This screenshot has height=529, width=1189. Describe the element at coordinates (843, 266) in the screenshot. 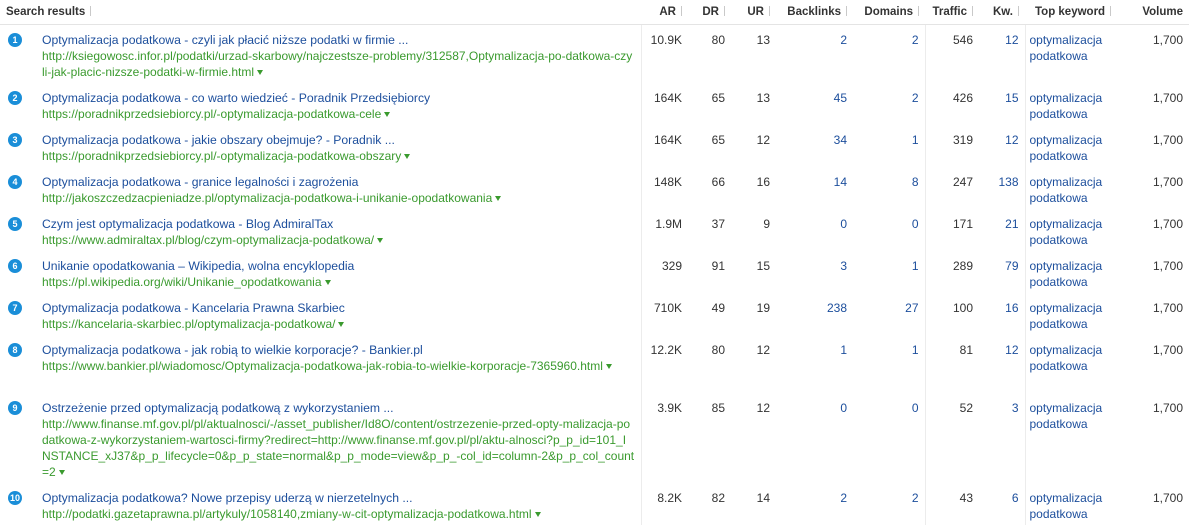

I see `backlinks-link: 3` at that location.